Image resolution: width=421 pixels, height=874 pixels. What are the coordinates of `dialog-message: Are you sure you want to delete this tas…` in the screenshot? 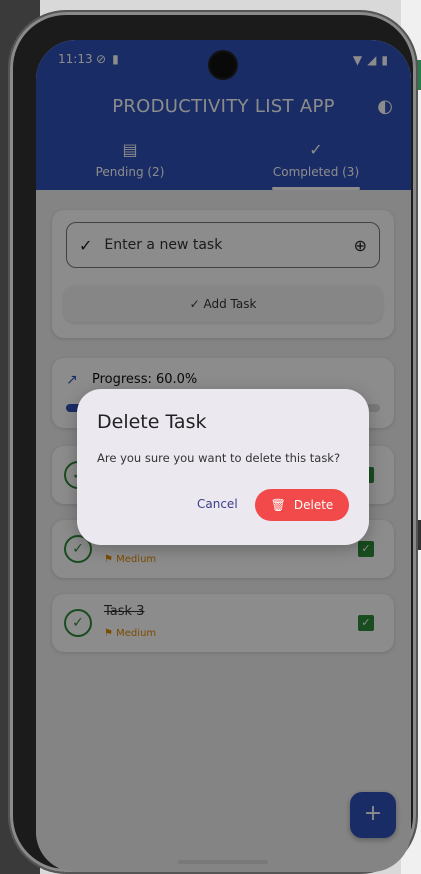 It's located at (219, 458).